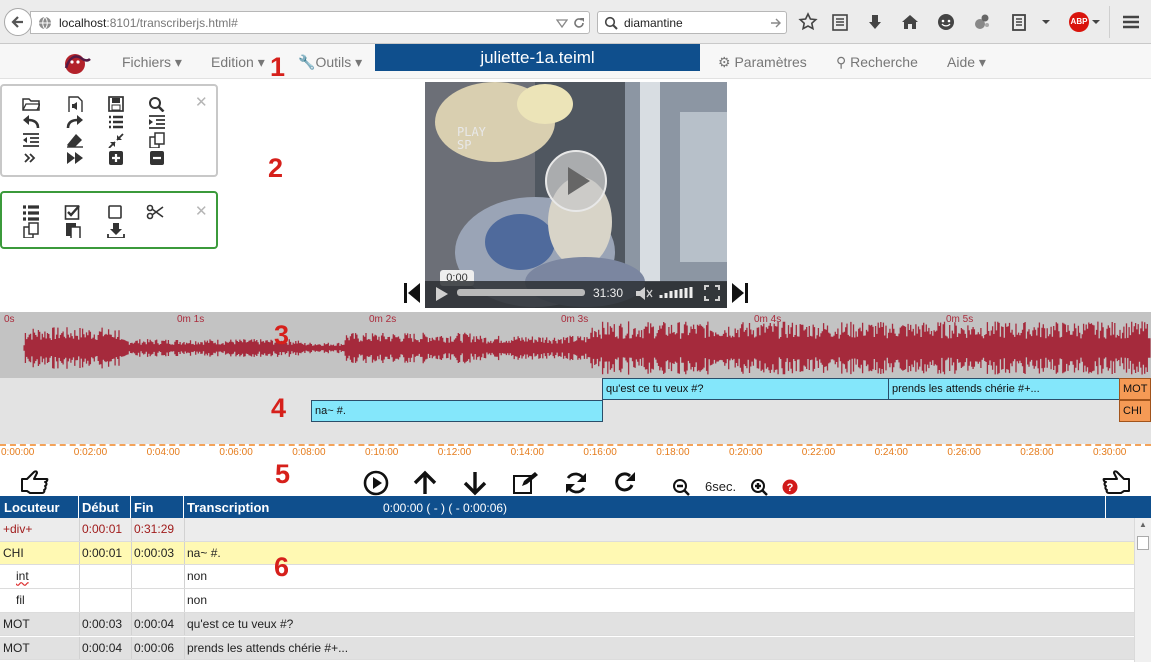 The width and height of the screenshot is (1151, 662). I want to click on undo-icon, so click(31, 122).